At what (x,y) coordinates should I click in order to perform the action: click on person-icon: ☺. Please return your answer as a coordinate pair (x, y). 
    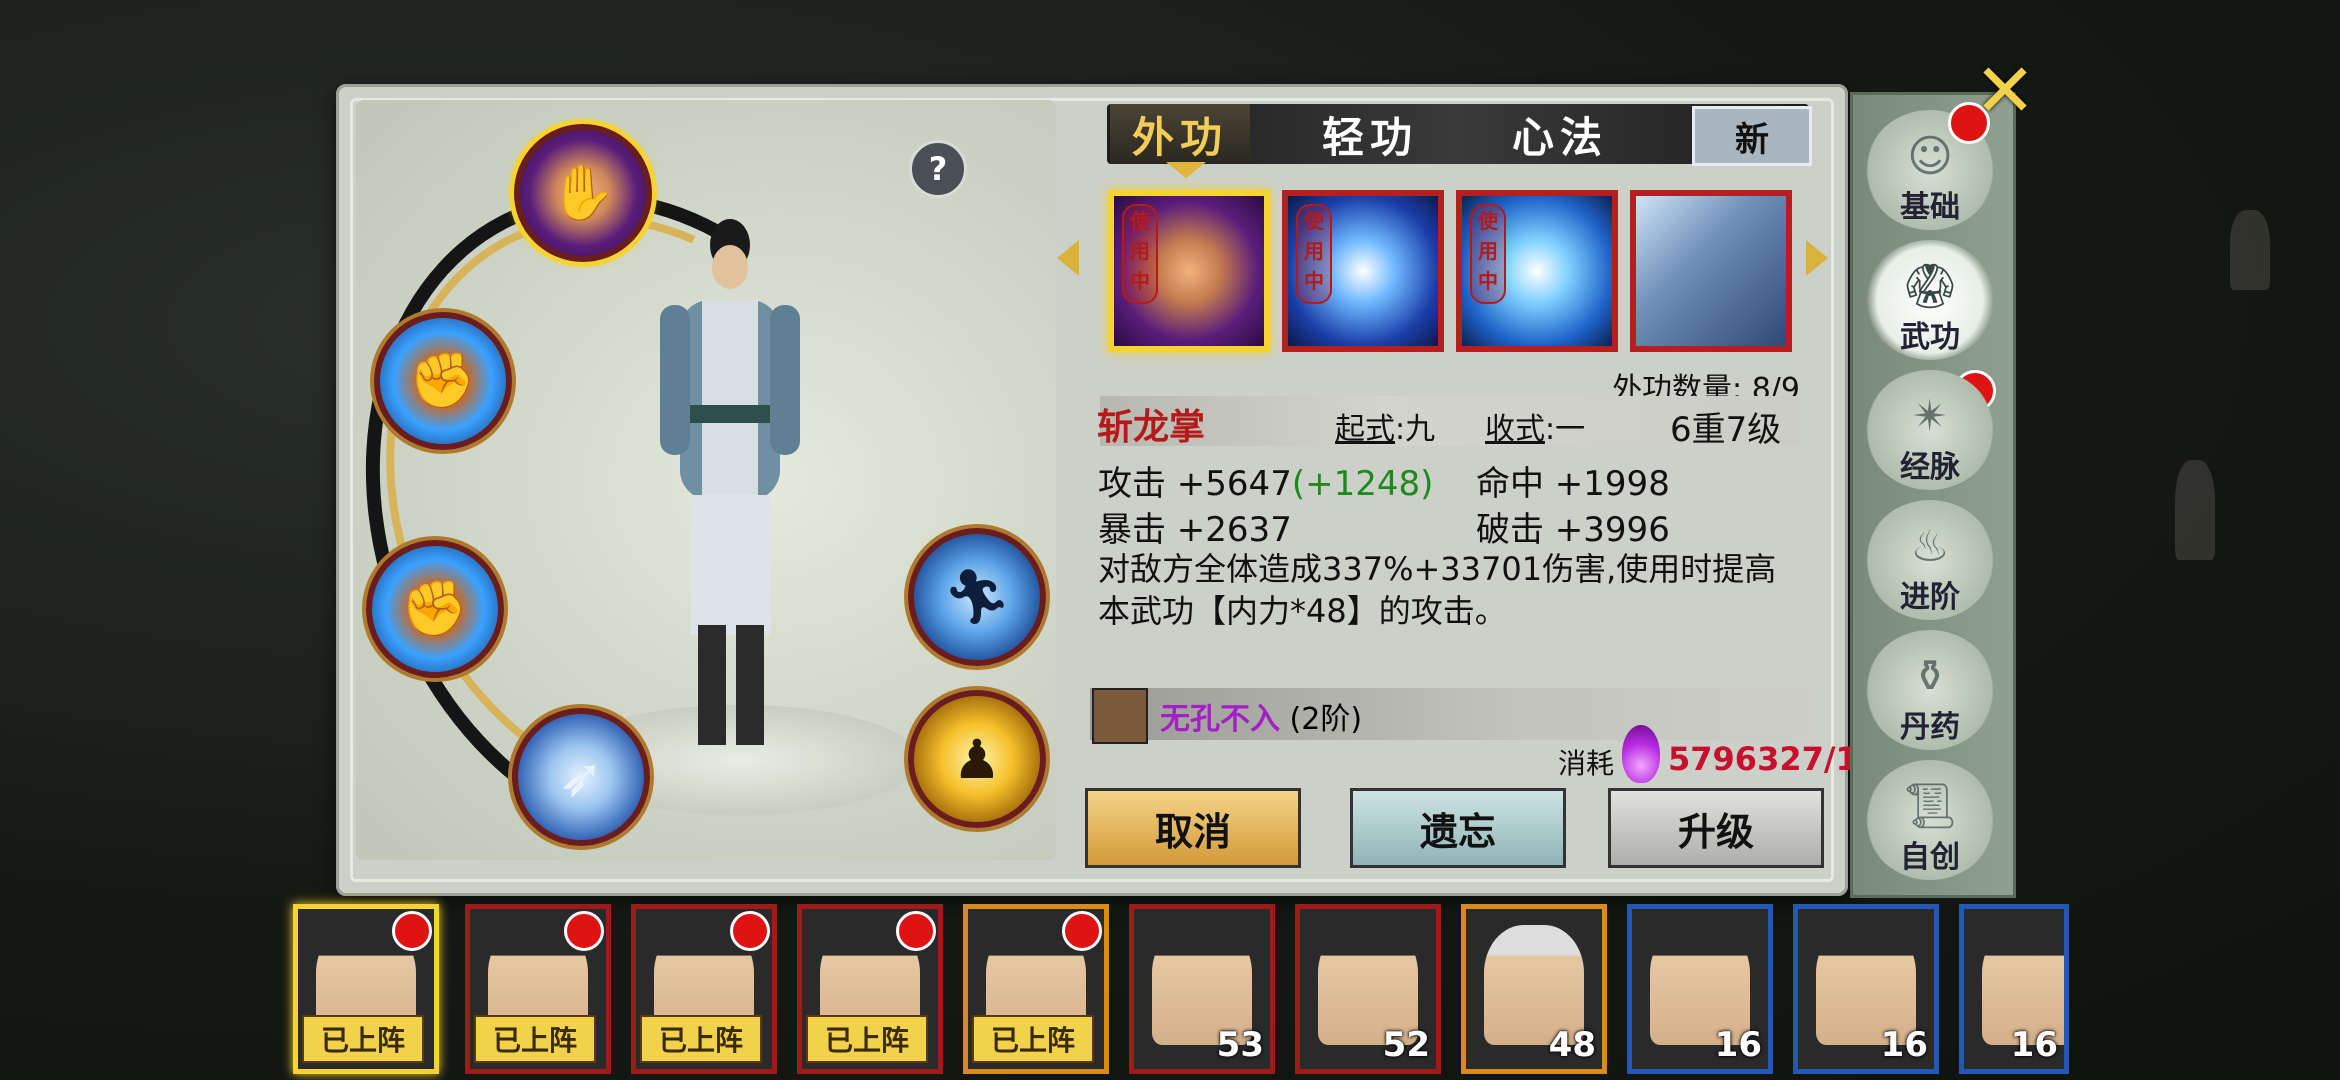
    Looking at the image, I should click on (1930, 156).